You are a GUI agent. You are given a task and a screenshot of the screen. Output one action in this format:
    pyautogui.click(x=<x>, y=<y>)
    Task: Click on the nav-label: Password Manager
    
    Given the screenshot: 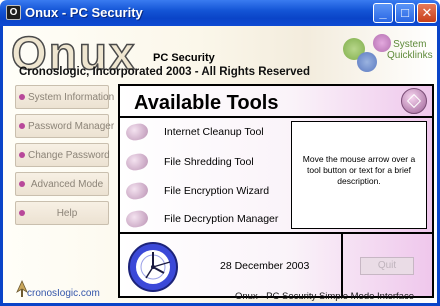 What is the action you would take?
    pyautogui.click(x=71, y=126)
    